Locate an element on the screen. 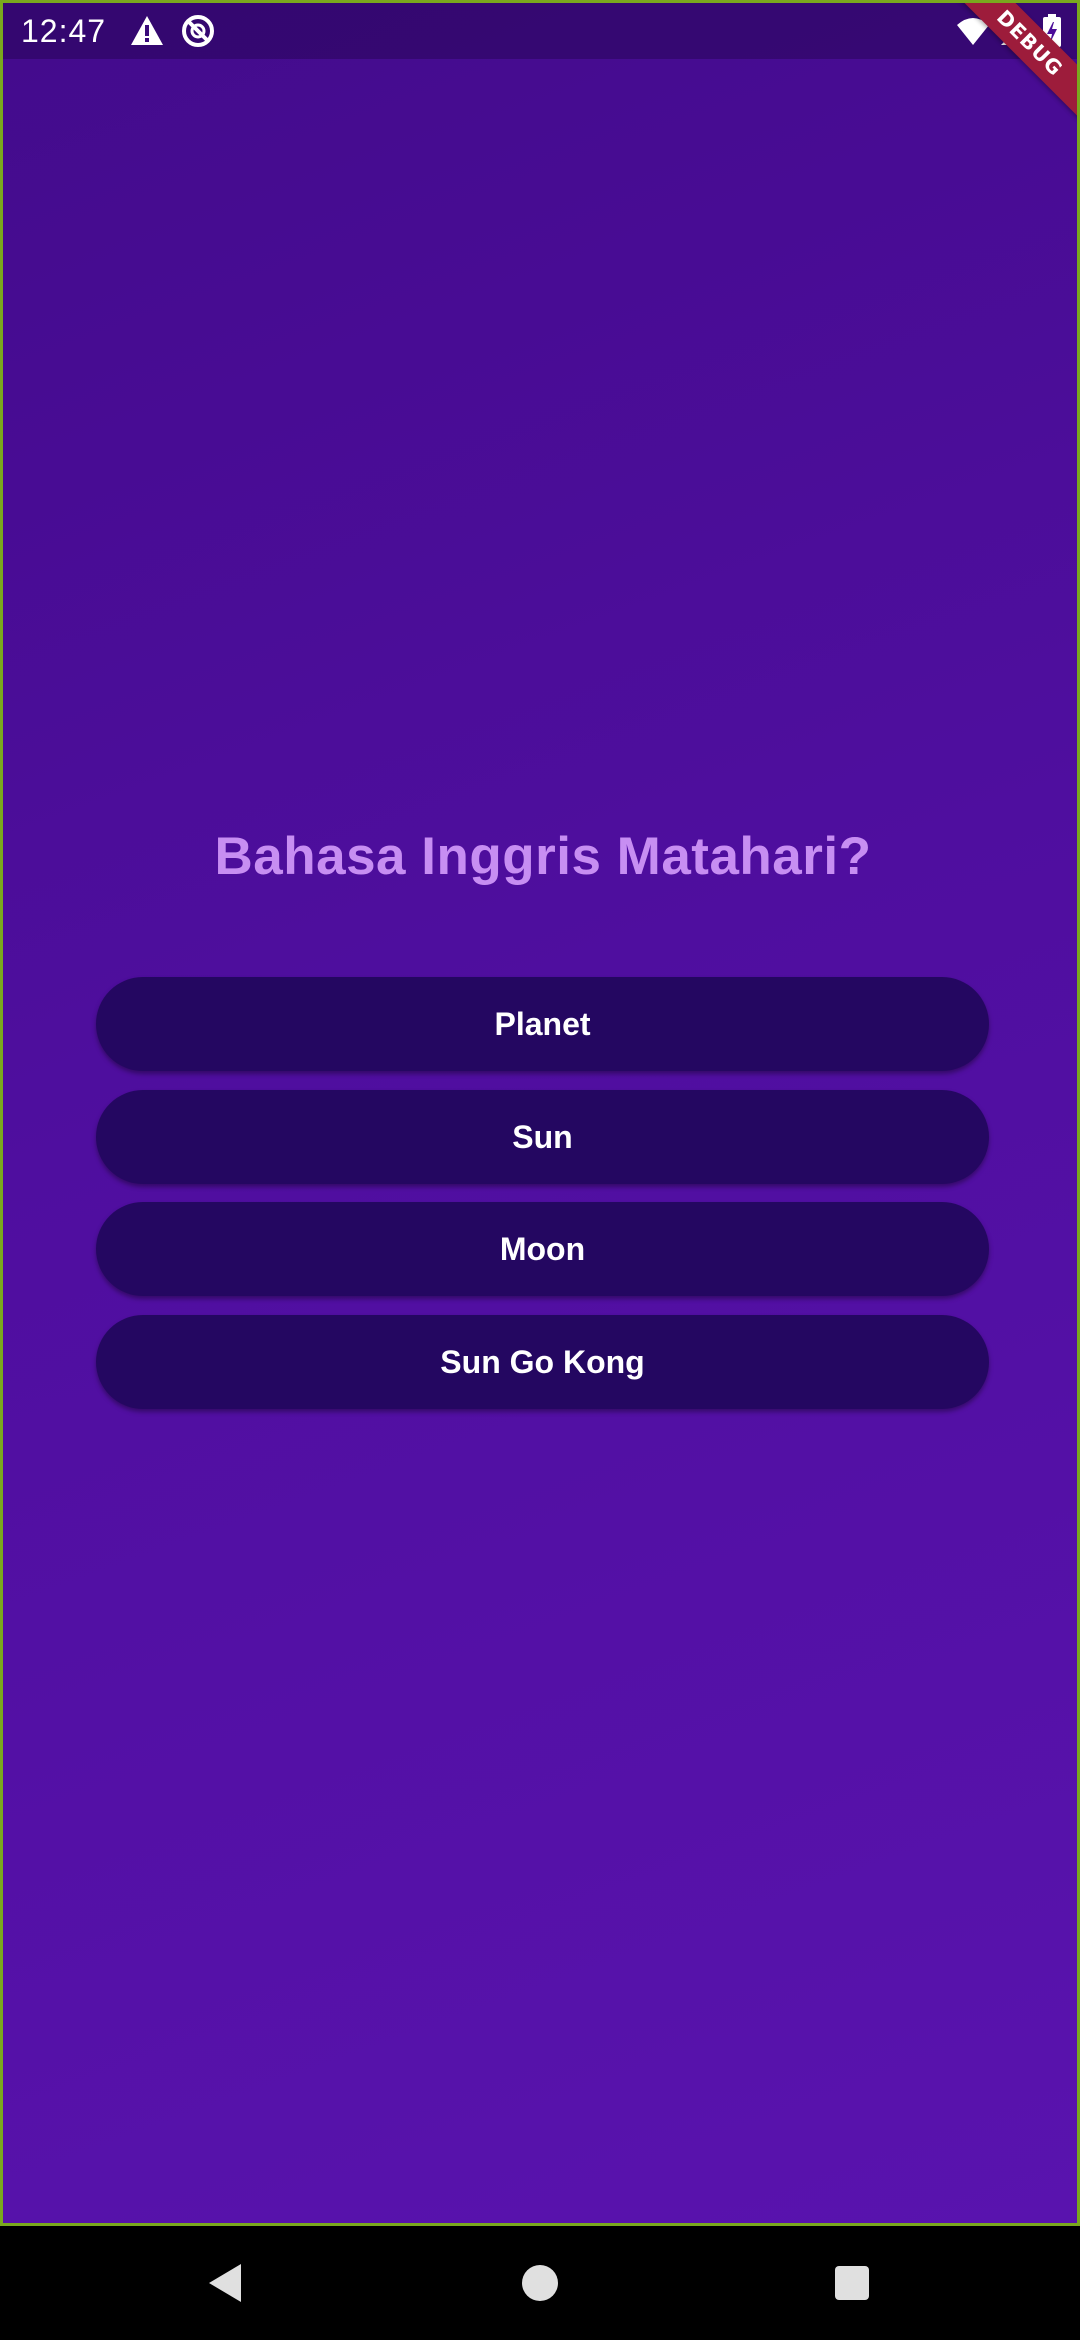  blocked-icon is located at coordinates (198, 31).